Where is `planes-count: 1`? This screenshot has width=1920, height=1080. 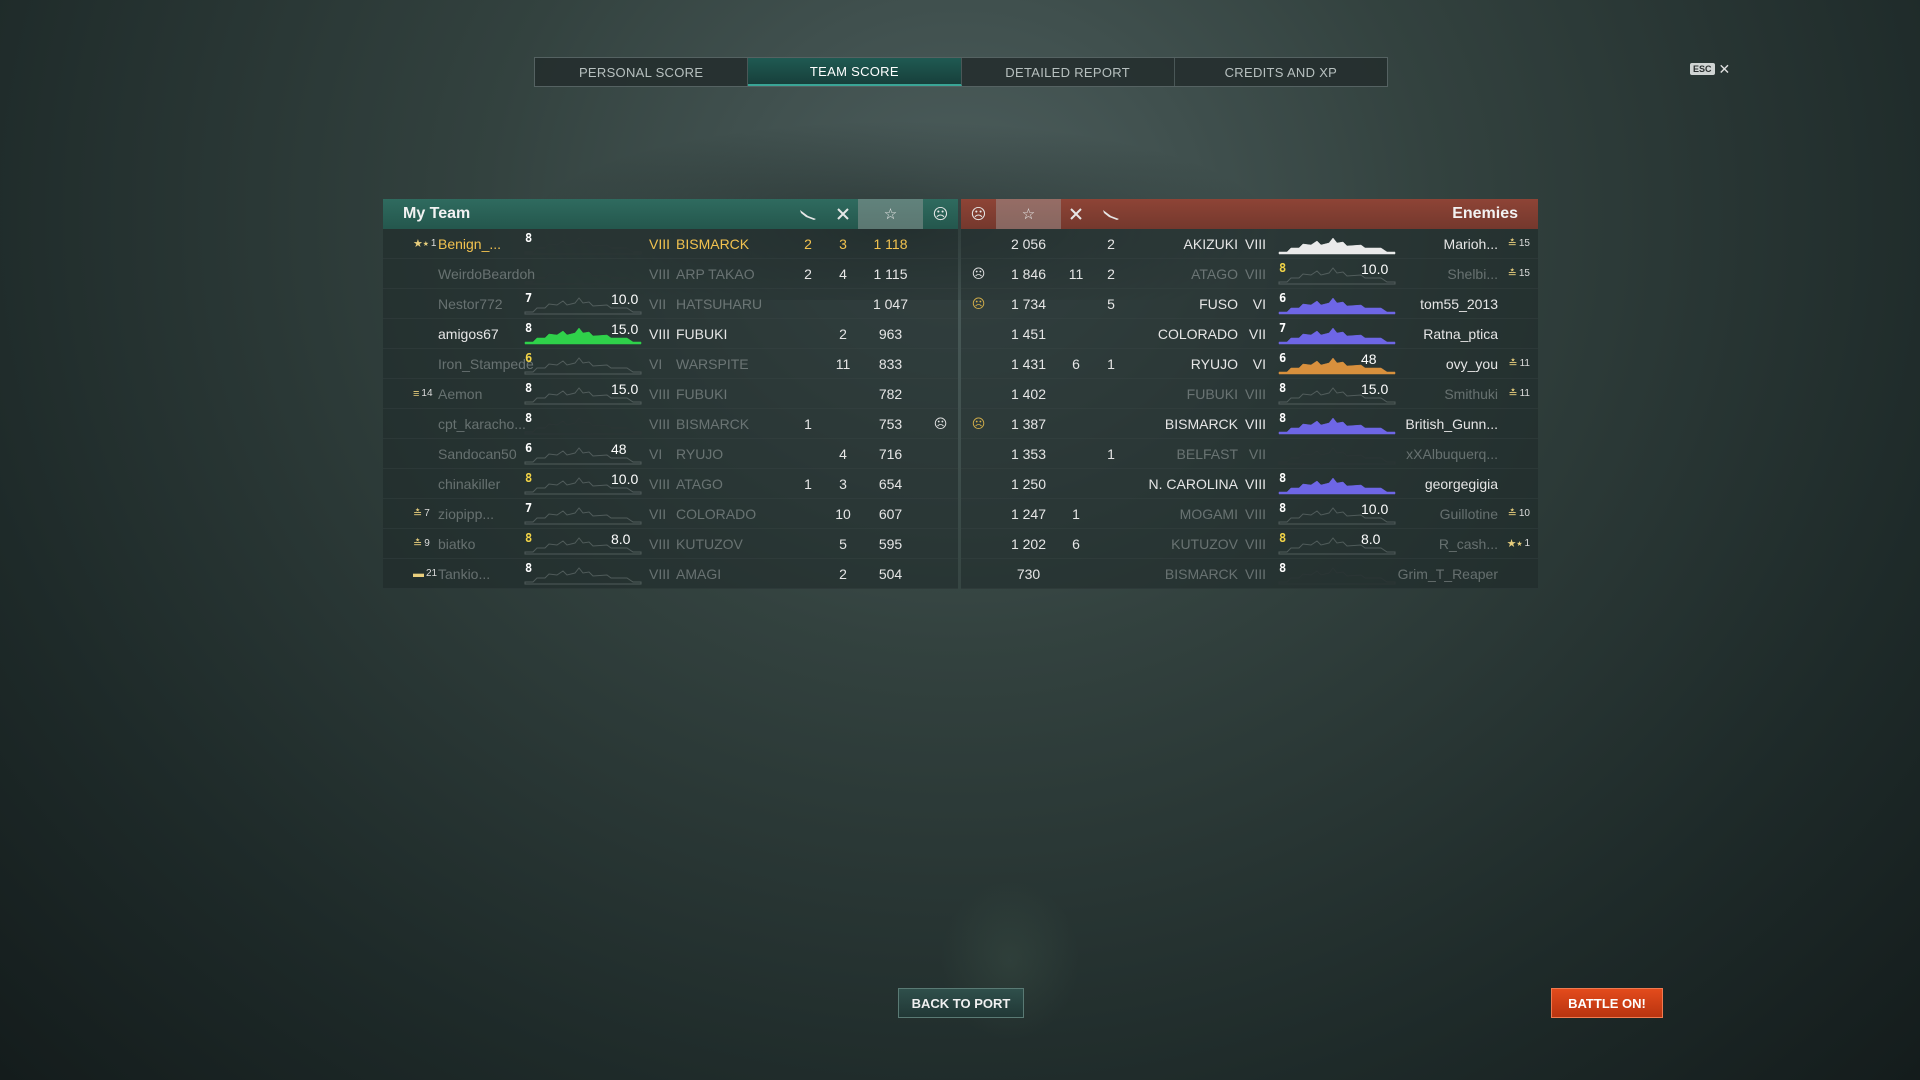 planes-count: 1 is located at coordinates (808, 423).